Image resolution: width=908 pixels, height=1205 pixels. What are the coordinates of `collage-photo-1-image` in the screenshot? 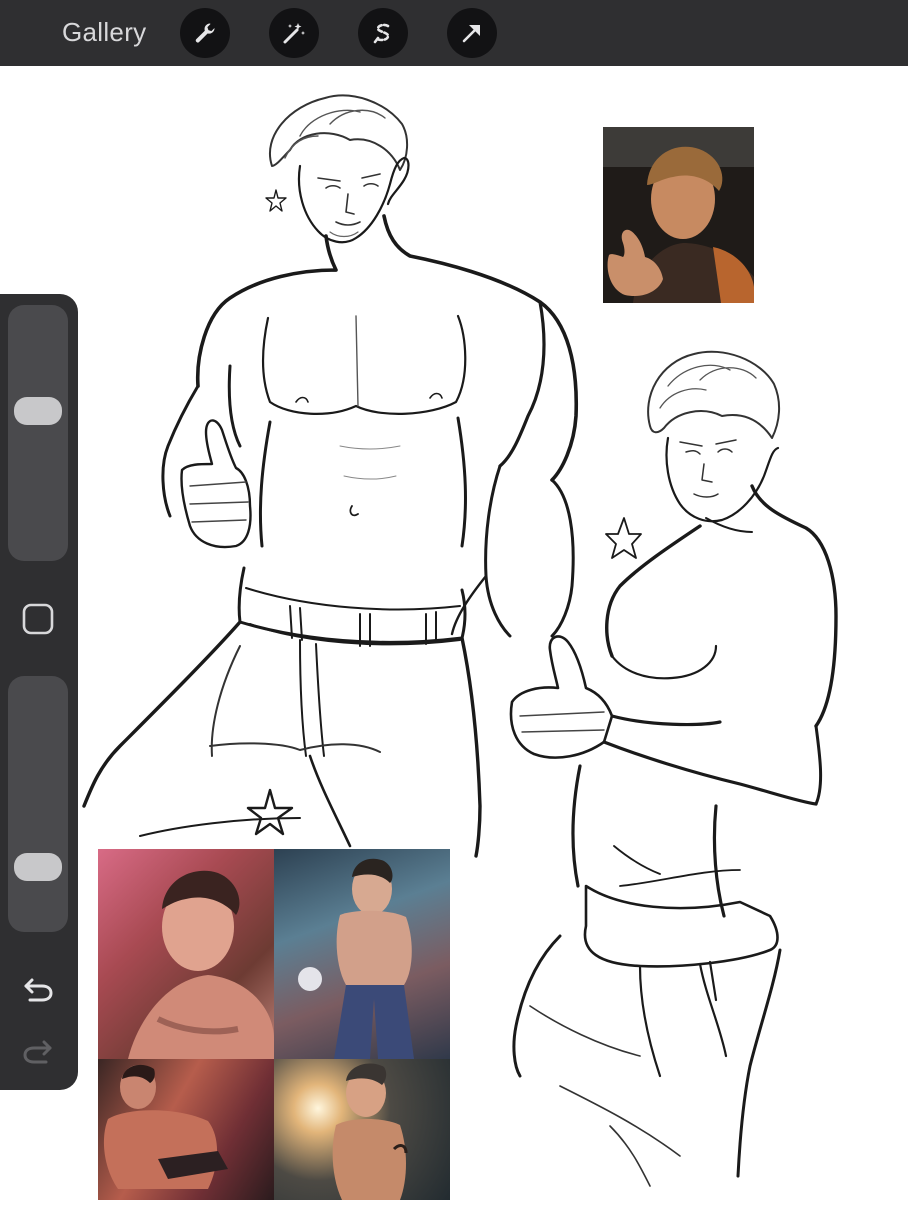 It's located at (201, 964).